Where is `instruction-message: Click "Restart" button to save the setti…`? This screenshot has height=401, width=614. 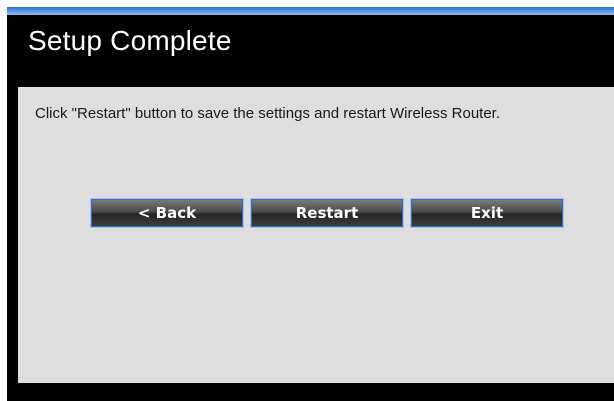
instruction-message: Click "Restart" button to save the setti… is located at coordinates (268, 113).